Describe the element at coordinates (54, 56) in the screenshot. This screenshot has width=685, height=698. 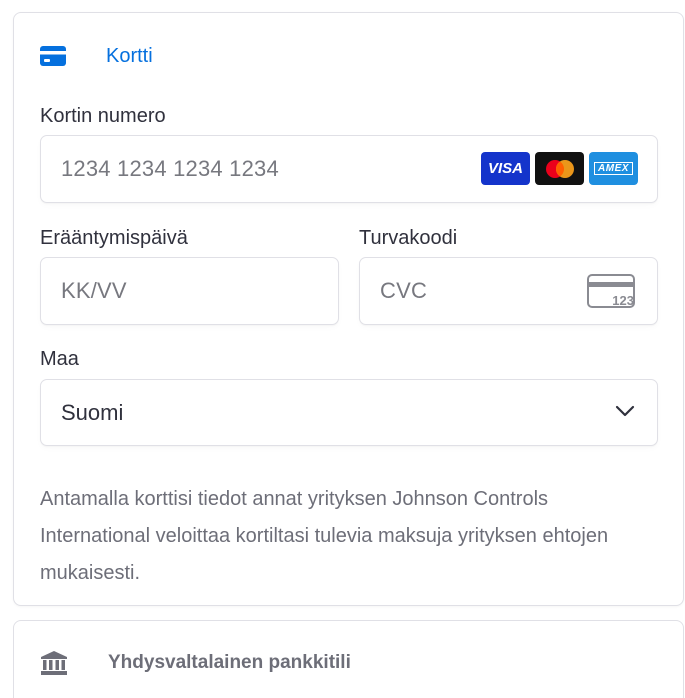
I see `credit-card-icon` at that location.